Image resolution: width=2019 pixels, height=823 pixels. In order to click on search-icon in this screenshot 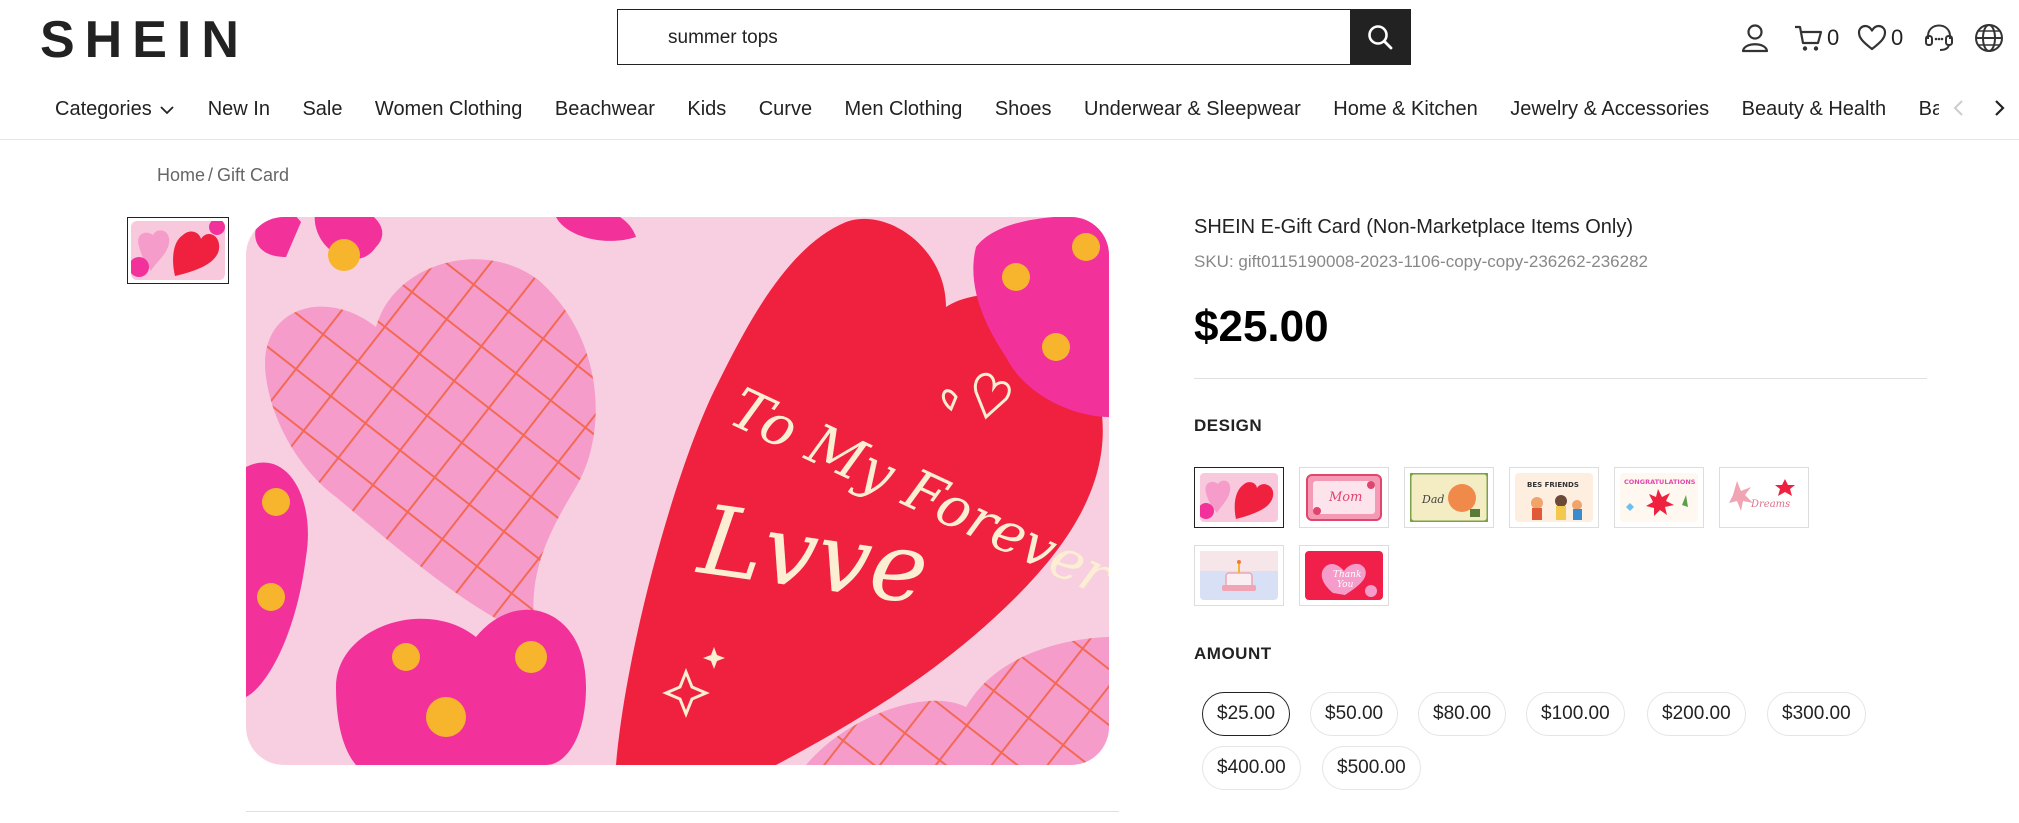, I will do `click(1380, 37)`.